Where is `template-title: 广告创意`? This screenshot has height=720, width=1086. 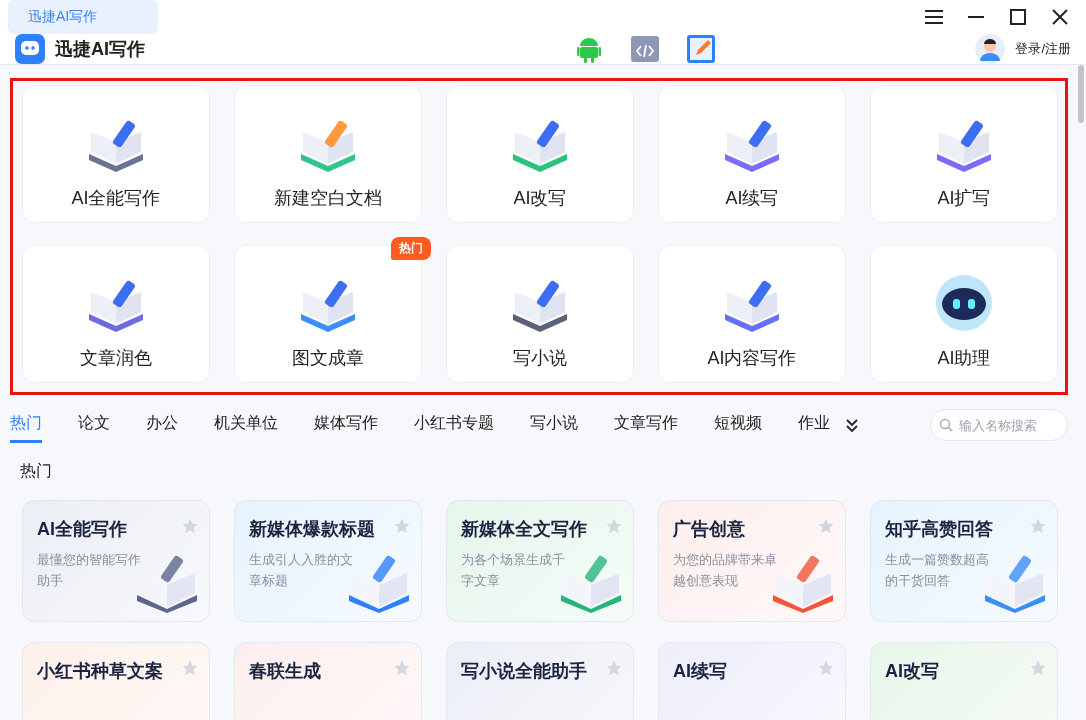
template-title: 广告创意 is located at coordinates (709, 529).